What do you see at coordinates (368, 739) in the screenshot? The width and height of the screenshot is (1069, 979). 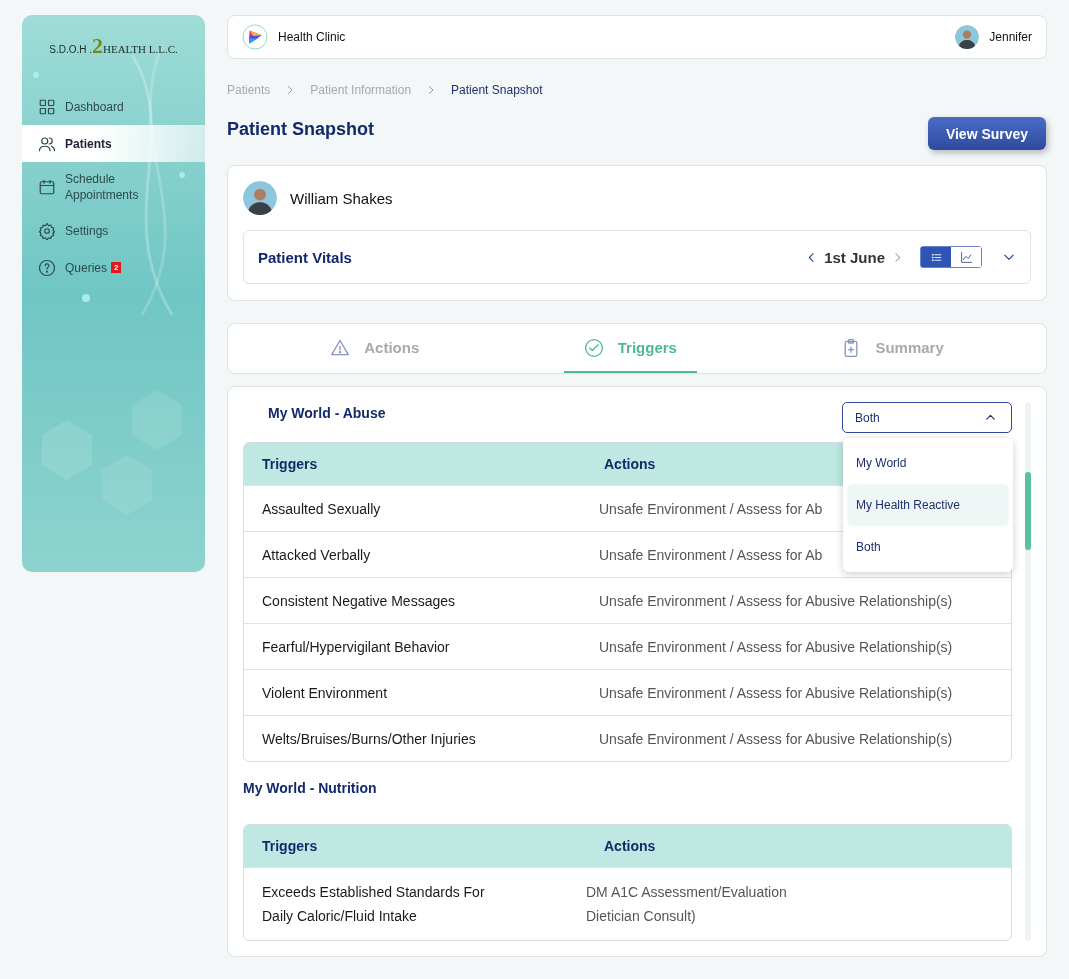 I see `table-cell-text: Welts/Bruises/Burns/Other Injuries` at bounding box center [368, 739].